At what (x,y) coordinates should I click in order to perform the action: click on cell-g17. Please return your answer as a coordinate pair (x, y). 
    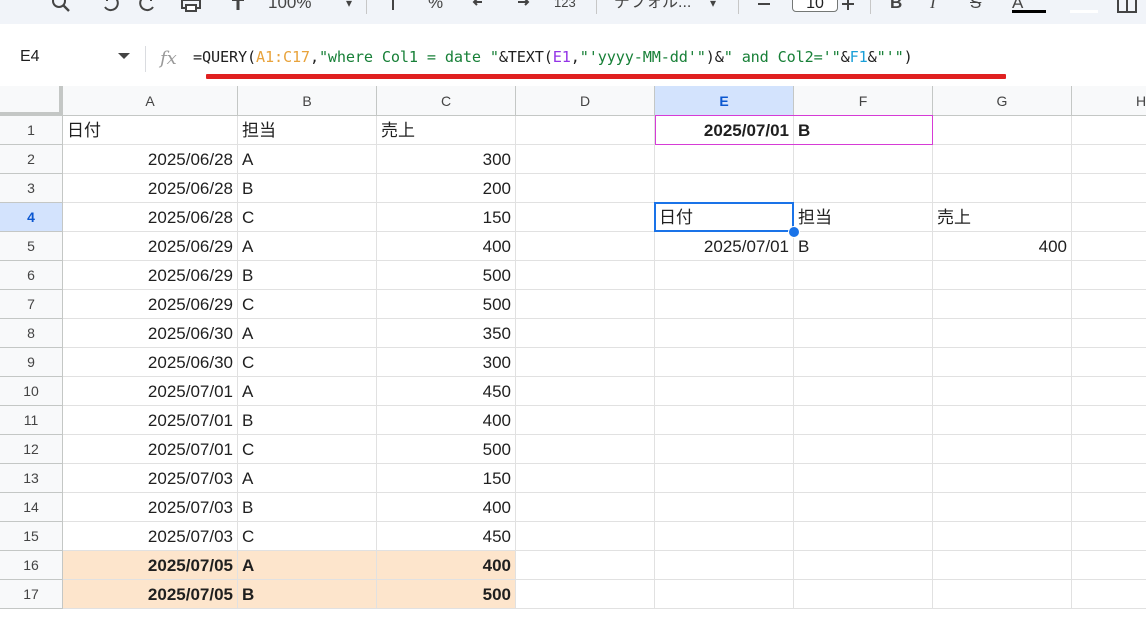
    Looking at the image, I should click on (1002, 594).